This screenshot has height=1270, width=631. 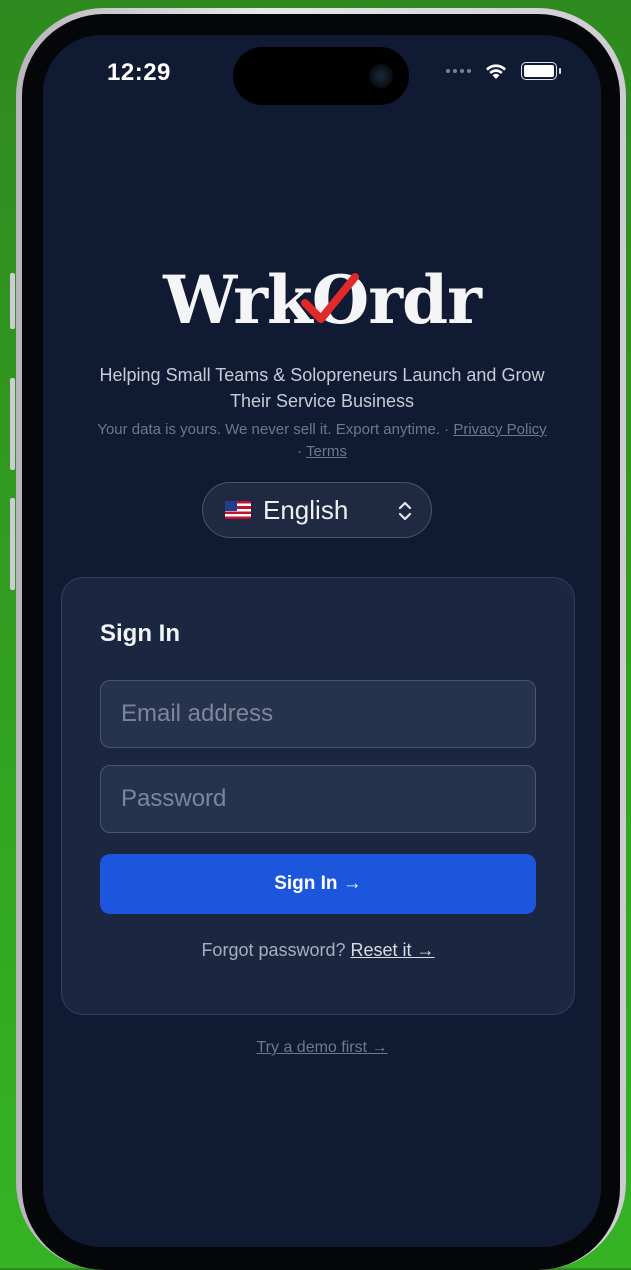 What do you see at coordinates (321, 76) in the screenshot?
I see `dynamic-island` at bounding box center [321, 76].